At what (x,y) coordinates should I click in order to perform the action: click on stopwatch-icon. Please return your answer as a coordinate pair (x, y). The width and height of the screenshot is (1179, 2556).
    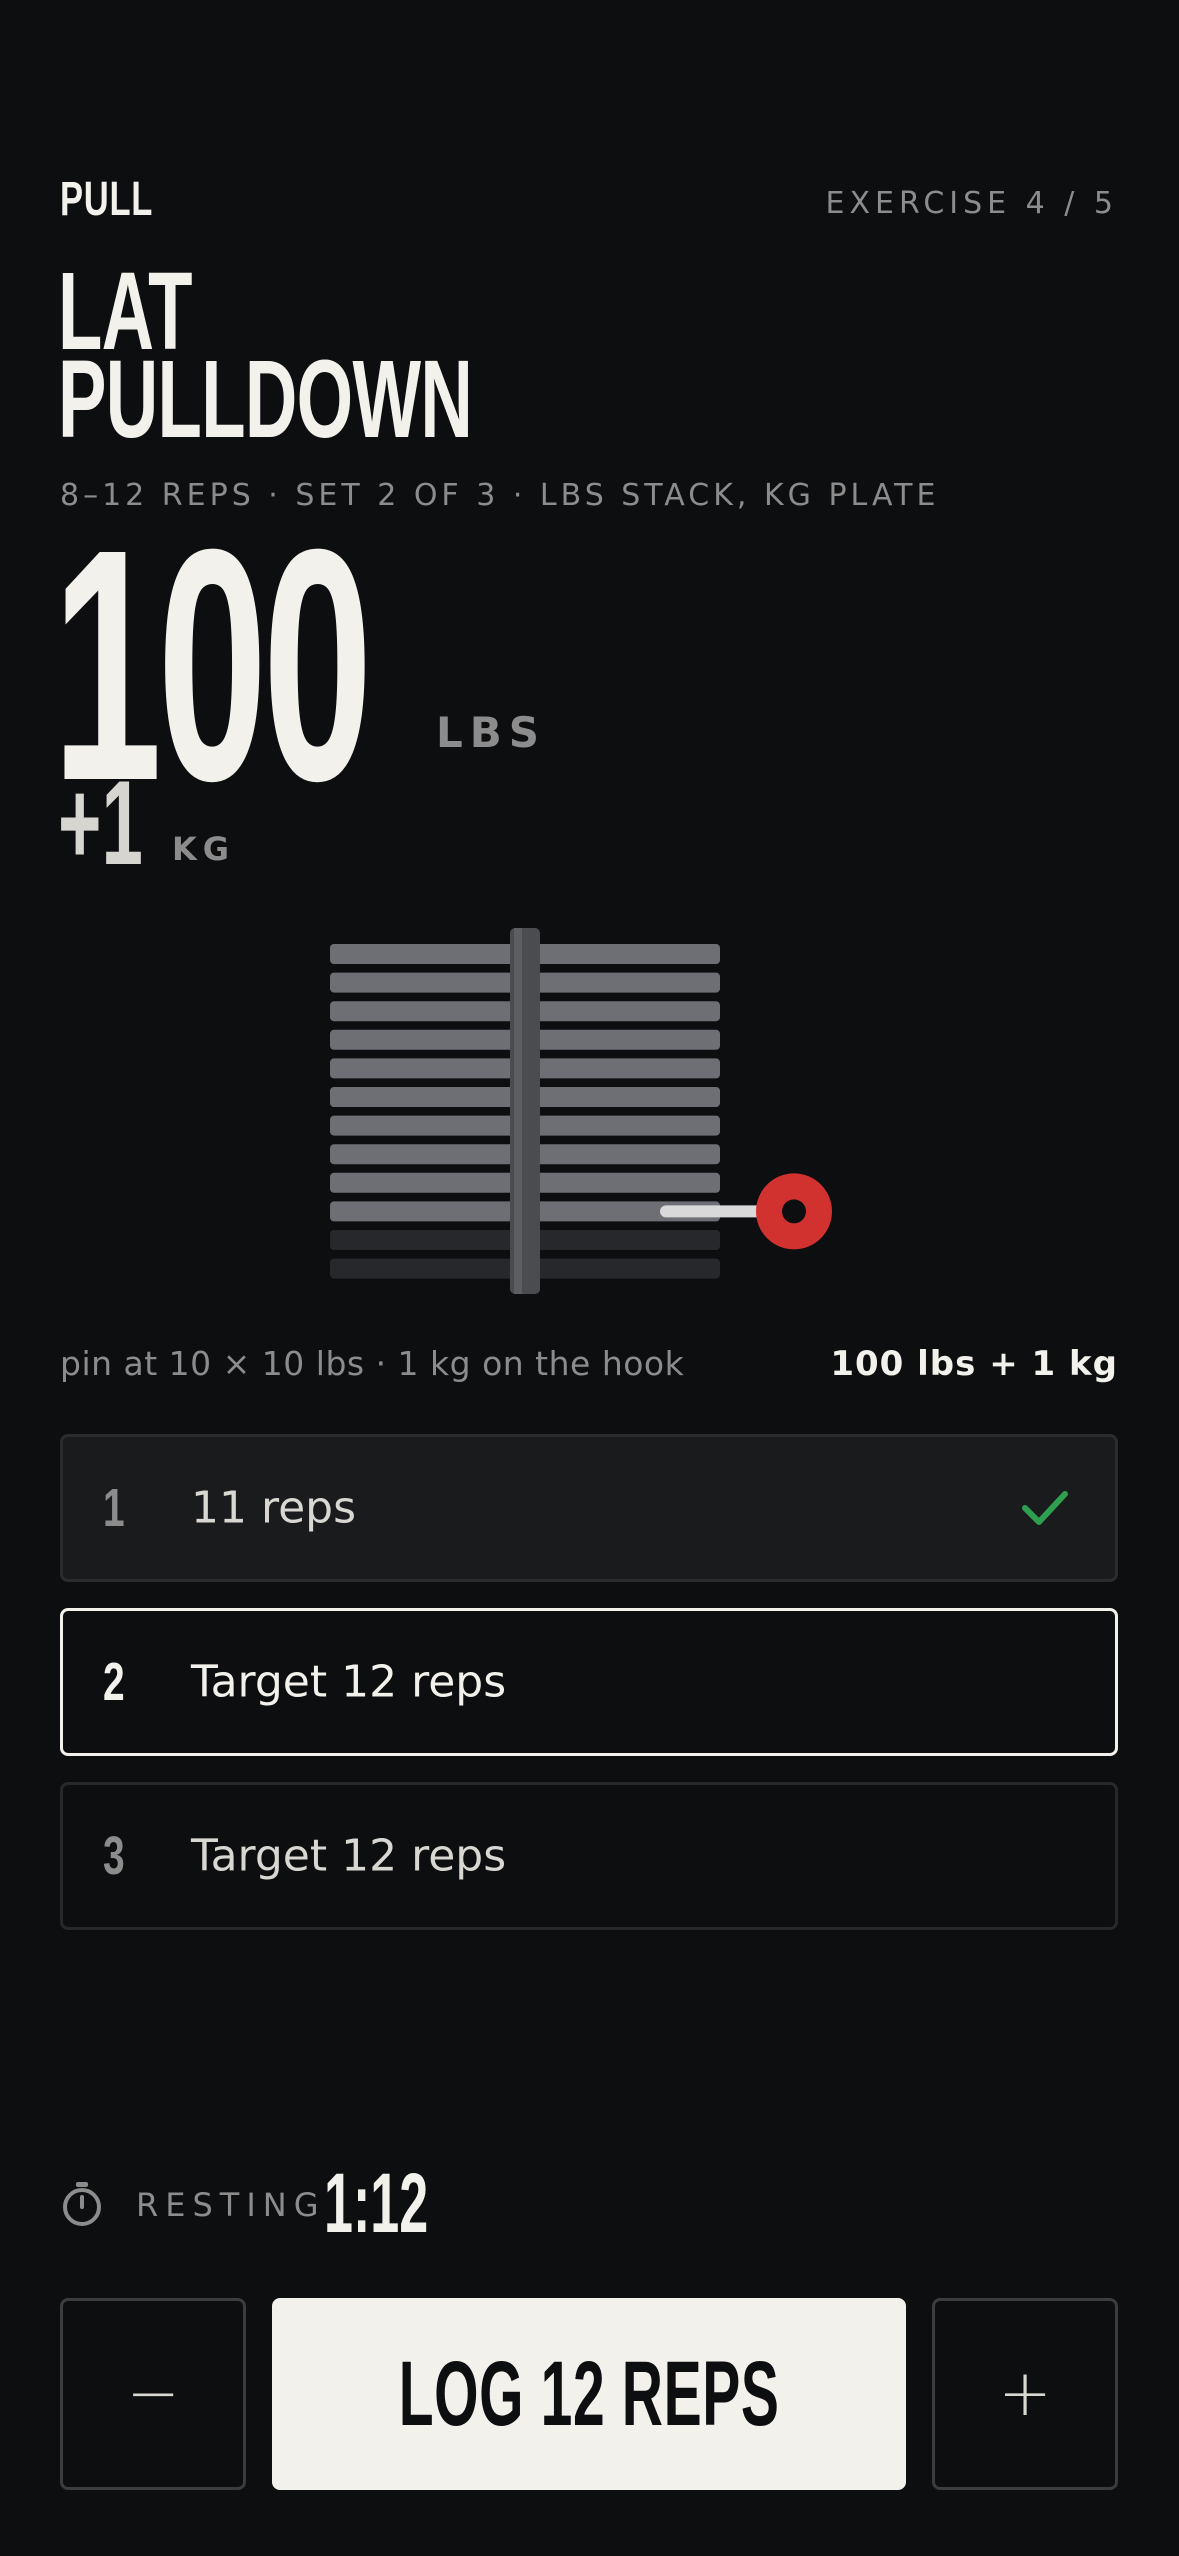
    Looking at the image, I should click on (82, 2204).